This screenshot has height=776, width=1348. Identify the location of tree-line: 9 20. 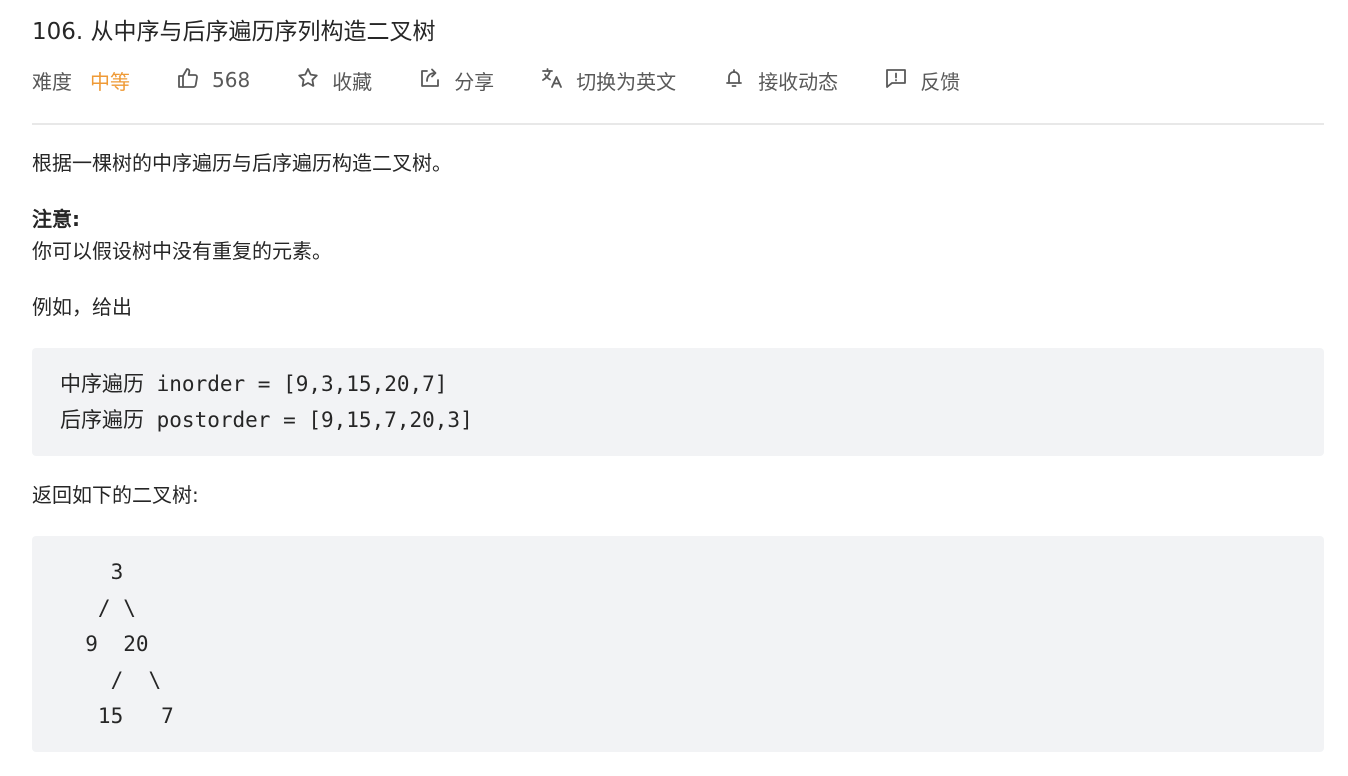
(104, 644).